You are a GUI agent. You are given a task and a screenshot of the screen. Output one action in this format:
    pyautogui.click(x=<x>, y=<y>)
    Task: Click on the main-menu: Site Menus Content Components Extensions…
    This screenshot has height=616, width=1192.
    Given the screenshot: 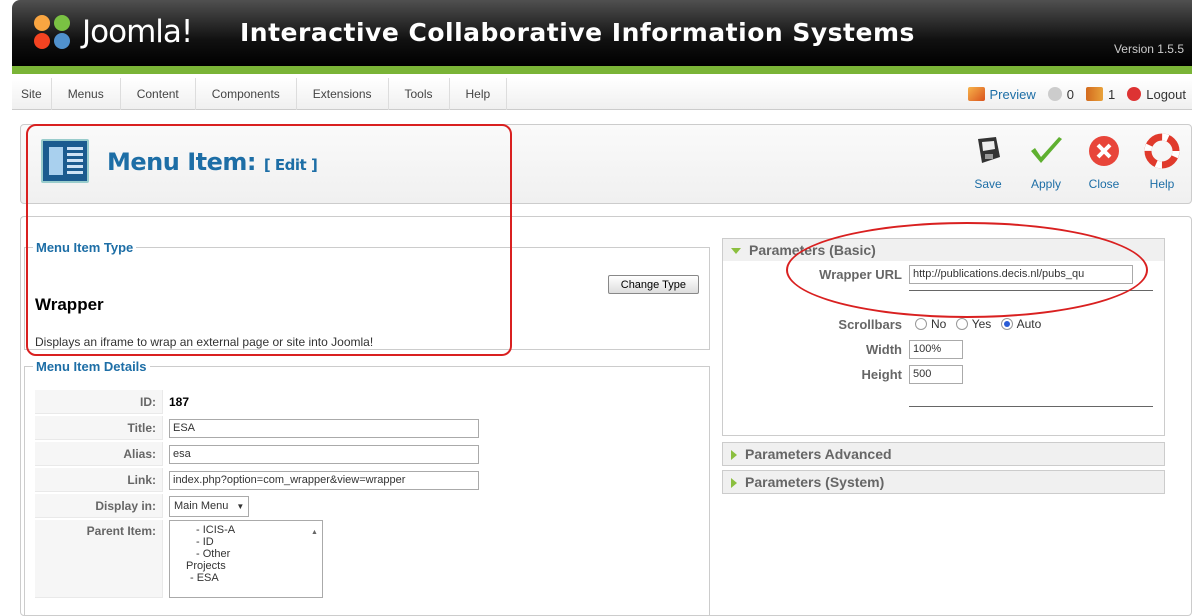 What is the action you would take?
    pyautogui.click(x=260, y=94)
    